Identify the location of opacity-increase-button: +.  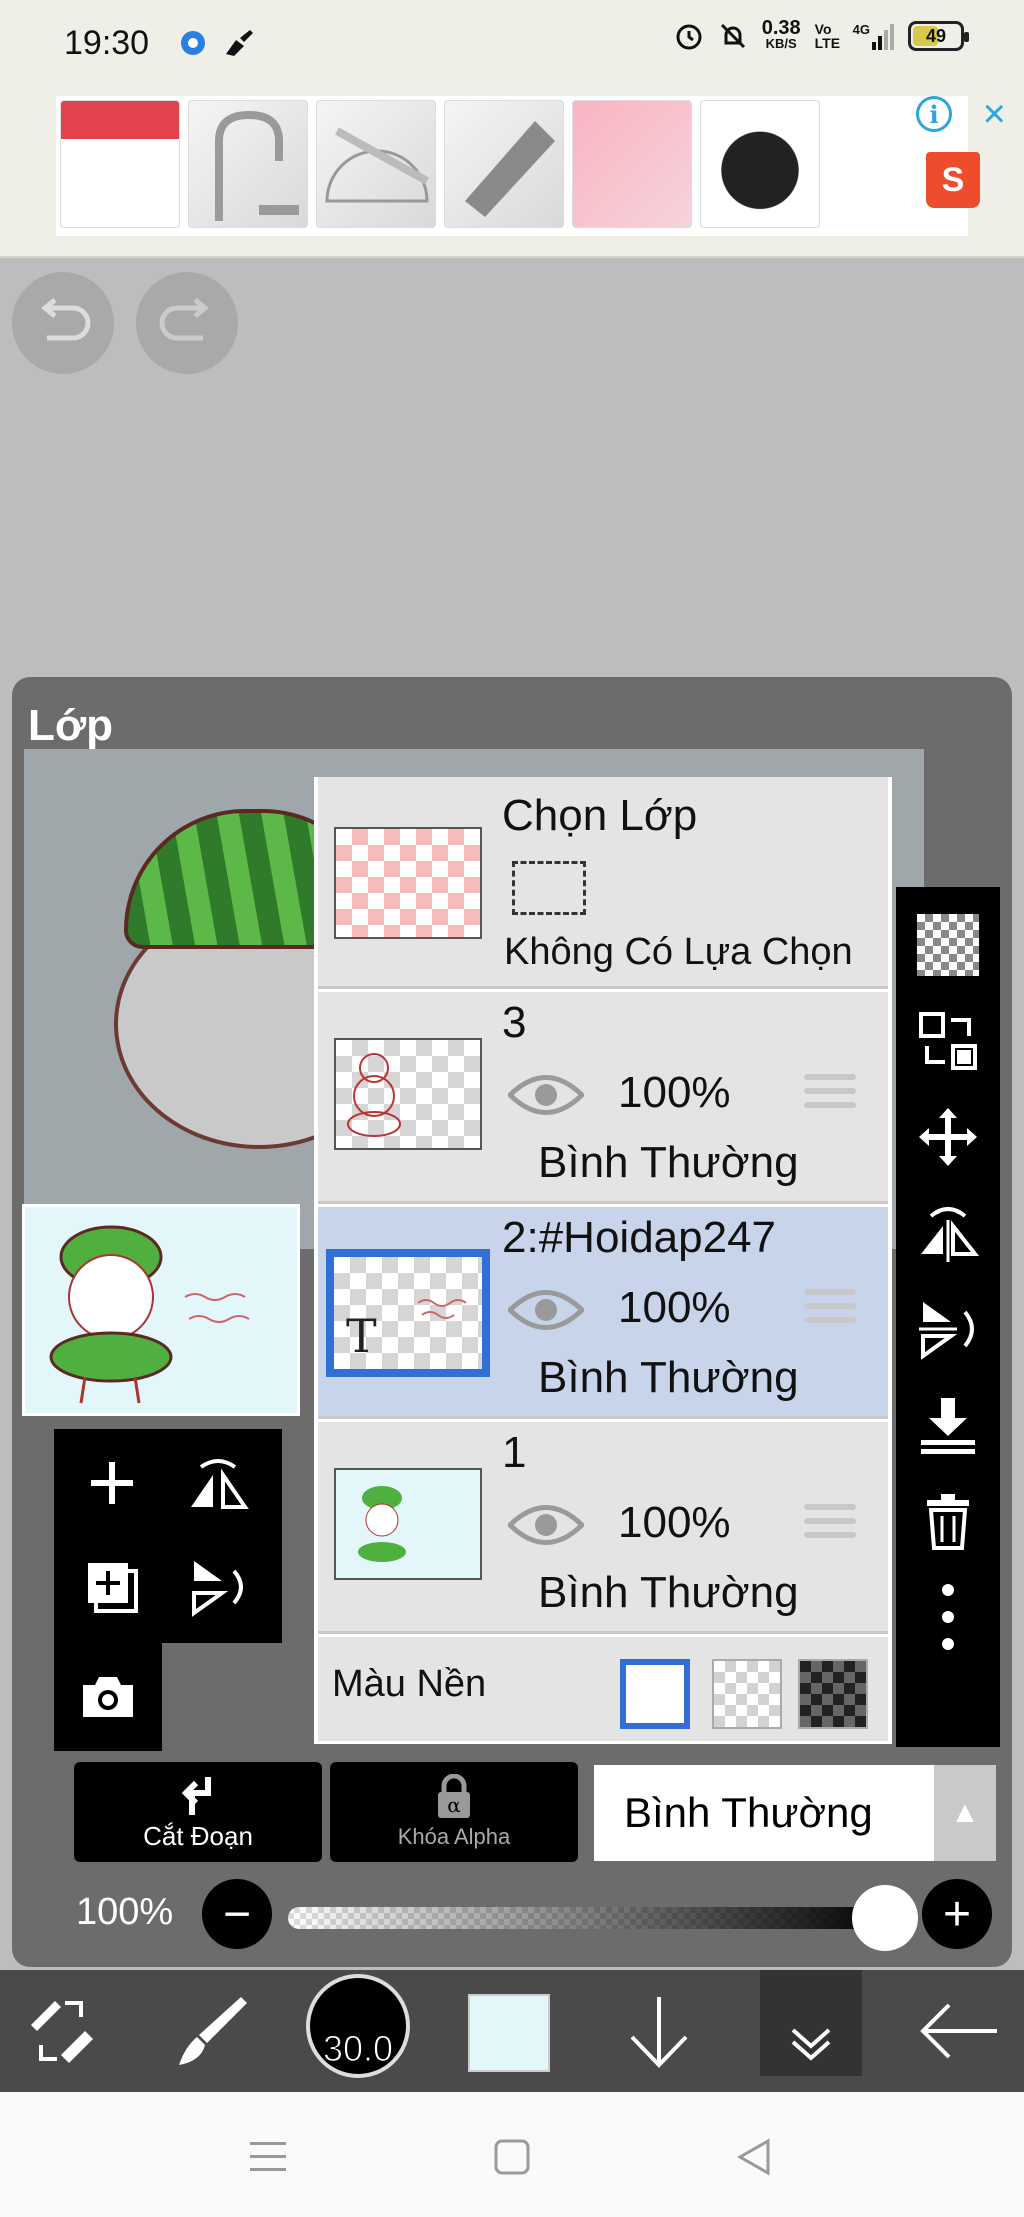
(957, 1914).